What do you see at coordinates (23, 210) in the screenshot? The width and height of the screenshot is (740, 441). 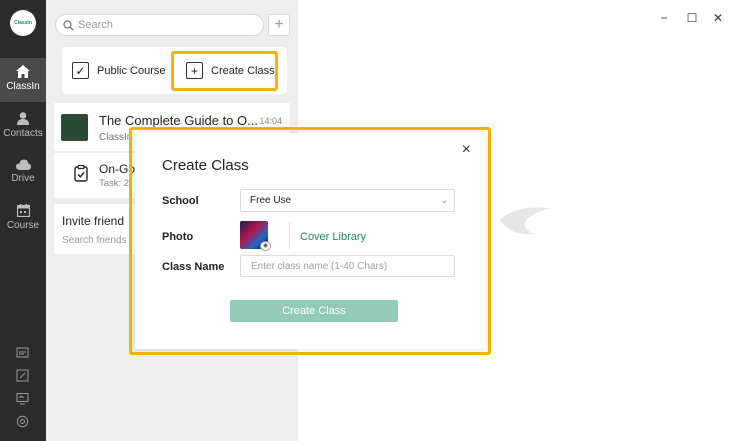 I see `calendar-icon` at bounding box center [23, 210].